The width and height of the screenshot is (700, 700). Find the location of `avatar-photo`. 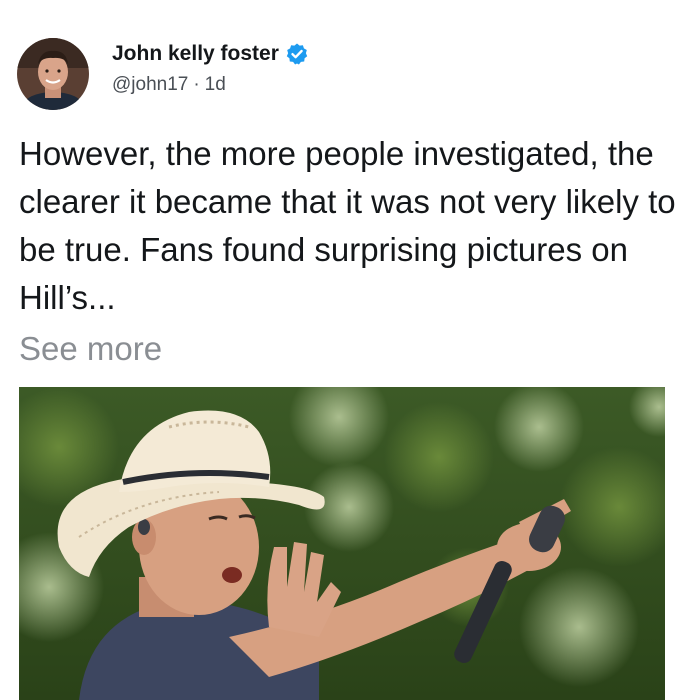

avatar-photo is located at coordinates (53, 74).